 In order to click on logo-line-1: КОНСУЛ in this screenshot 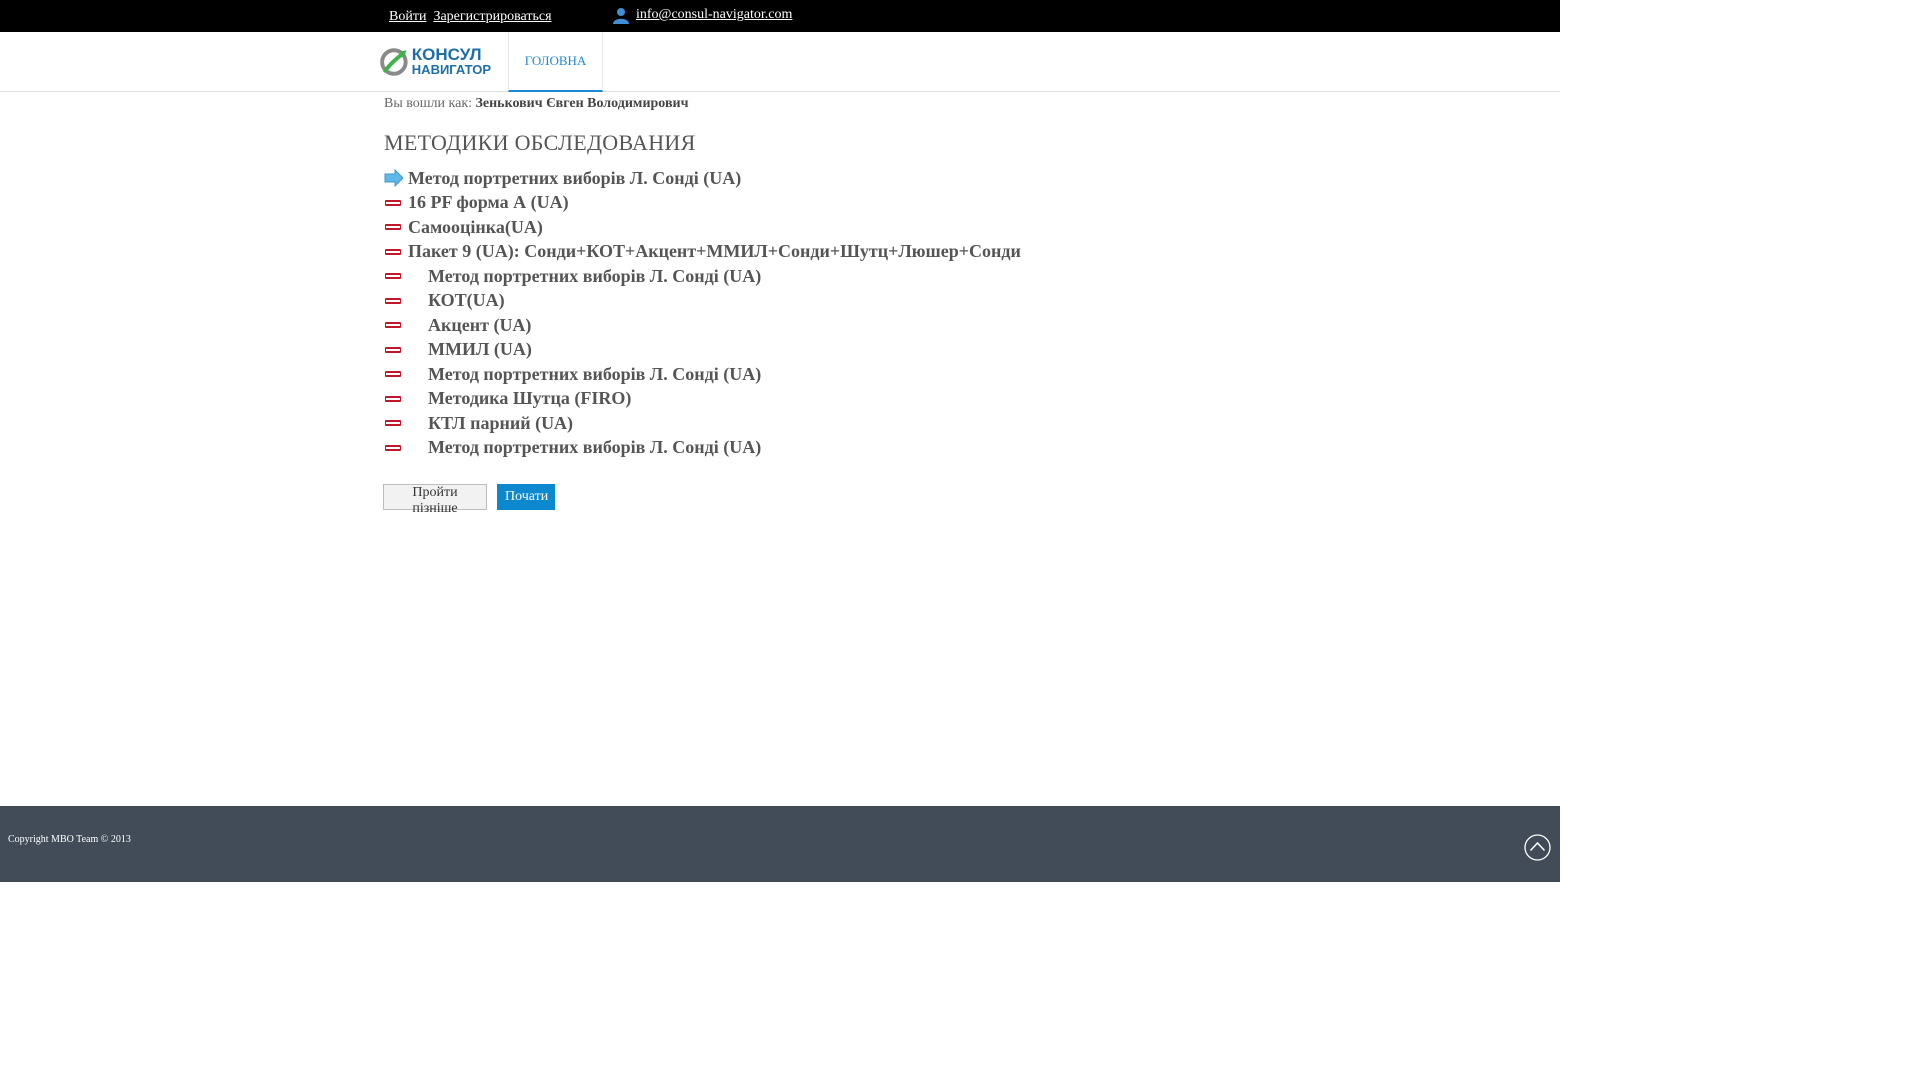, I will do `click(446, 54)`.